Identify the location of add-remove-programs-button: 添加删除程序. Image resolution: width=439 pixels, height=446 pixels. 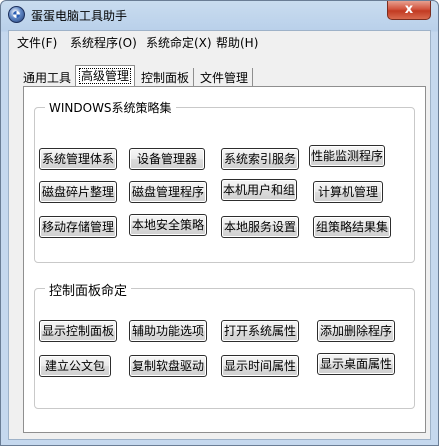
(356, 331).